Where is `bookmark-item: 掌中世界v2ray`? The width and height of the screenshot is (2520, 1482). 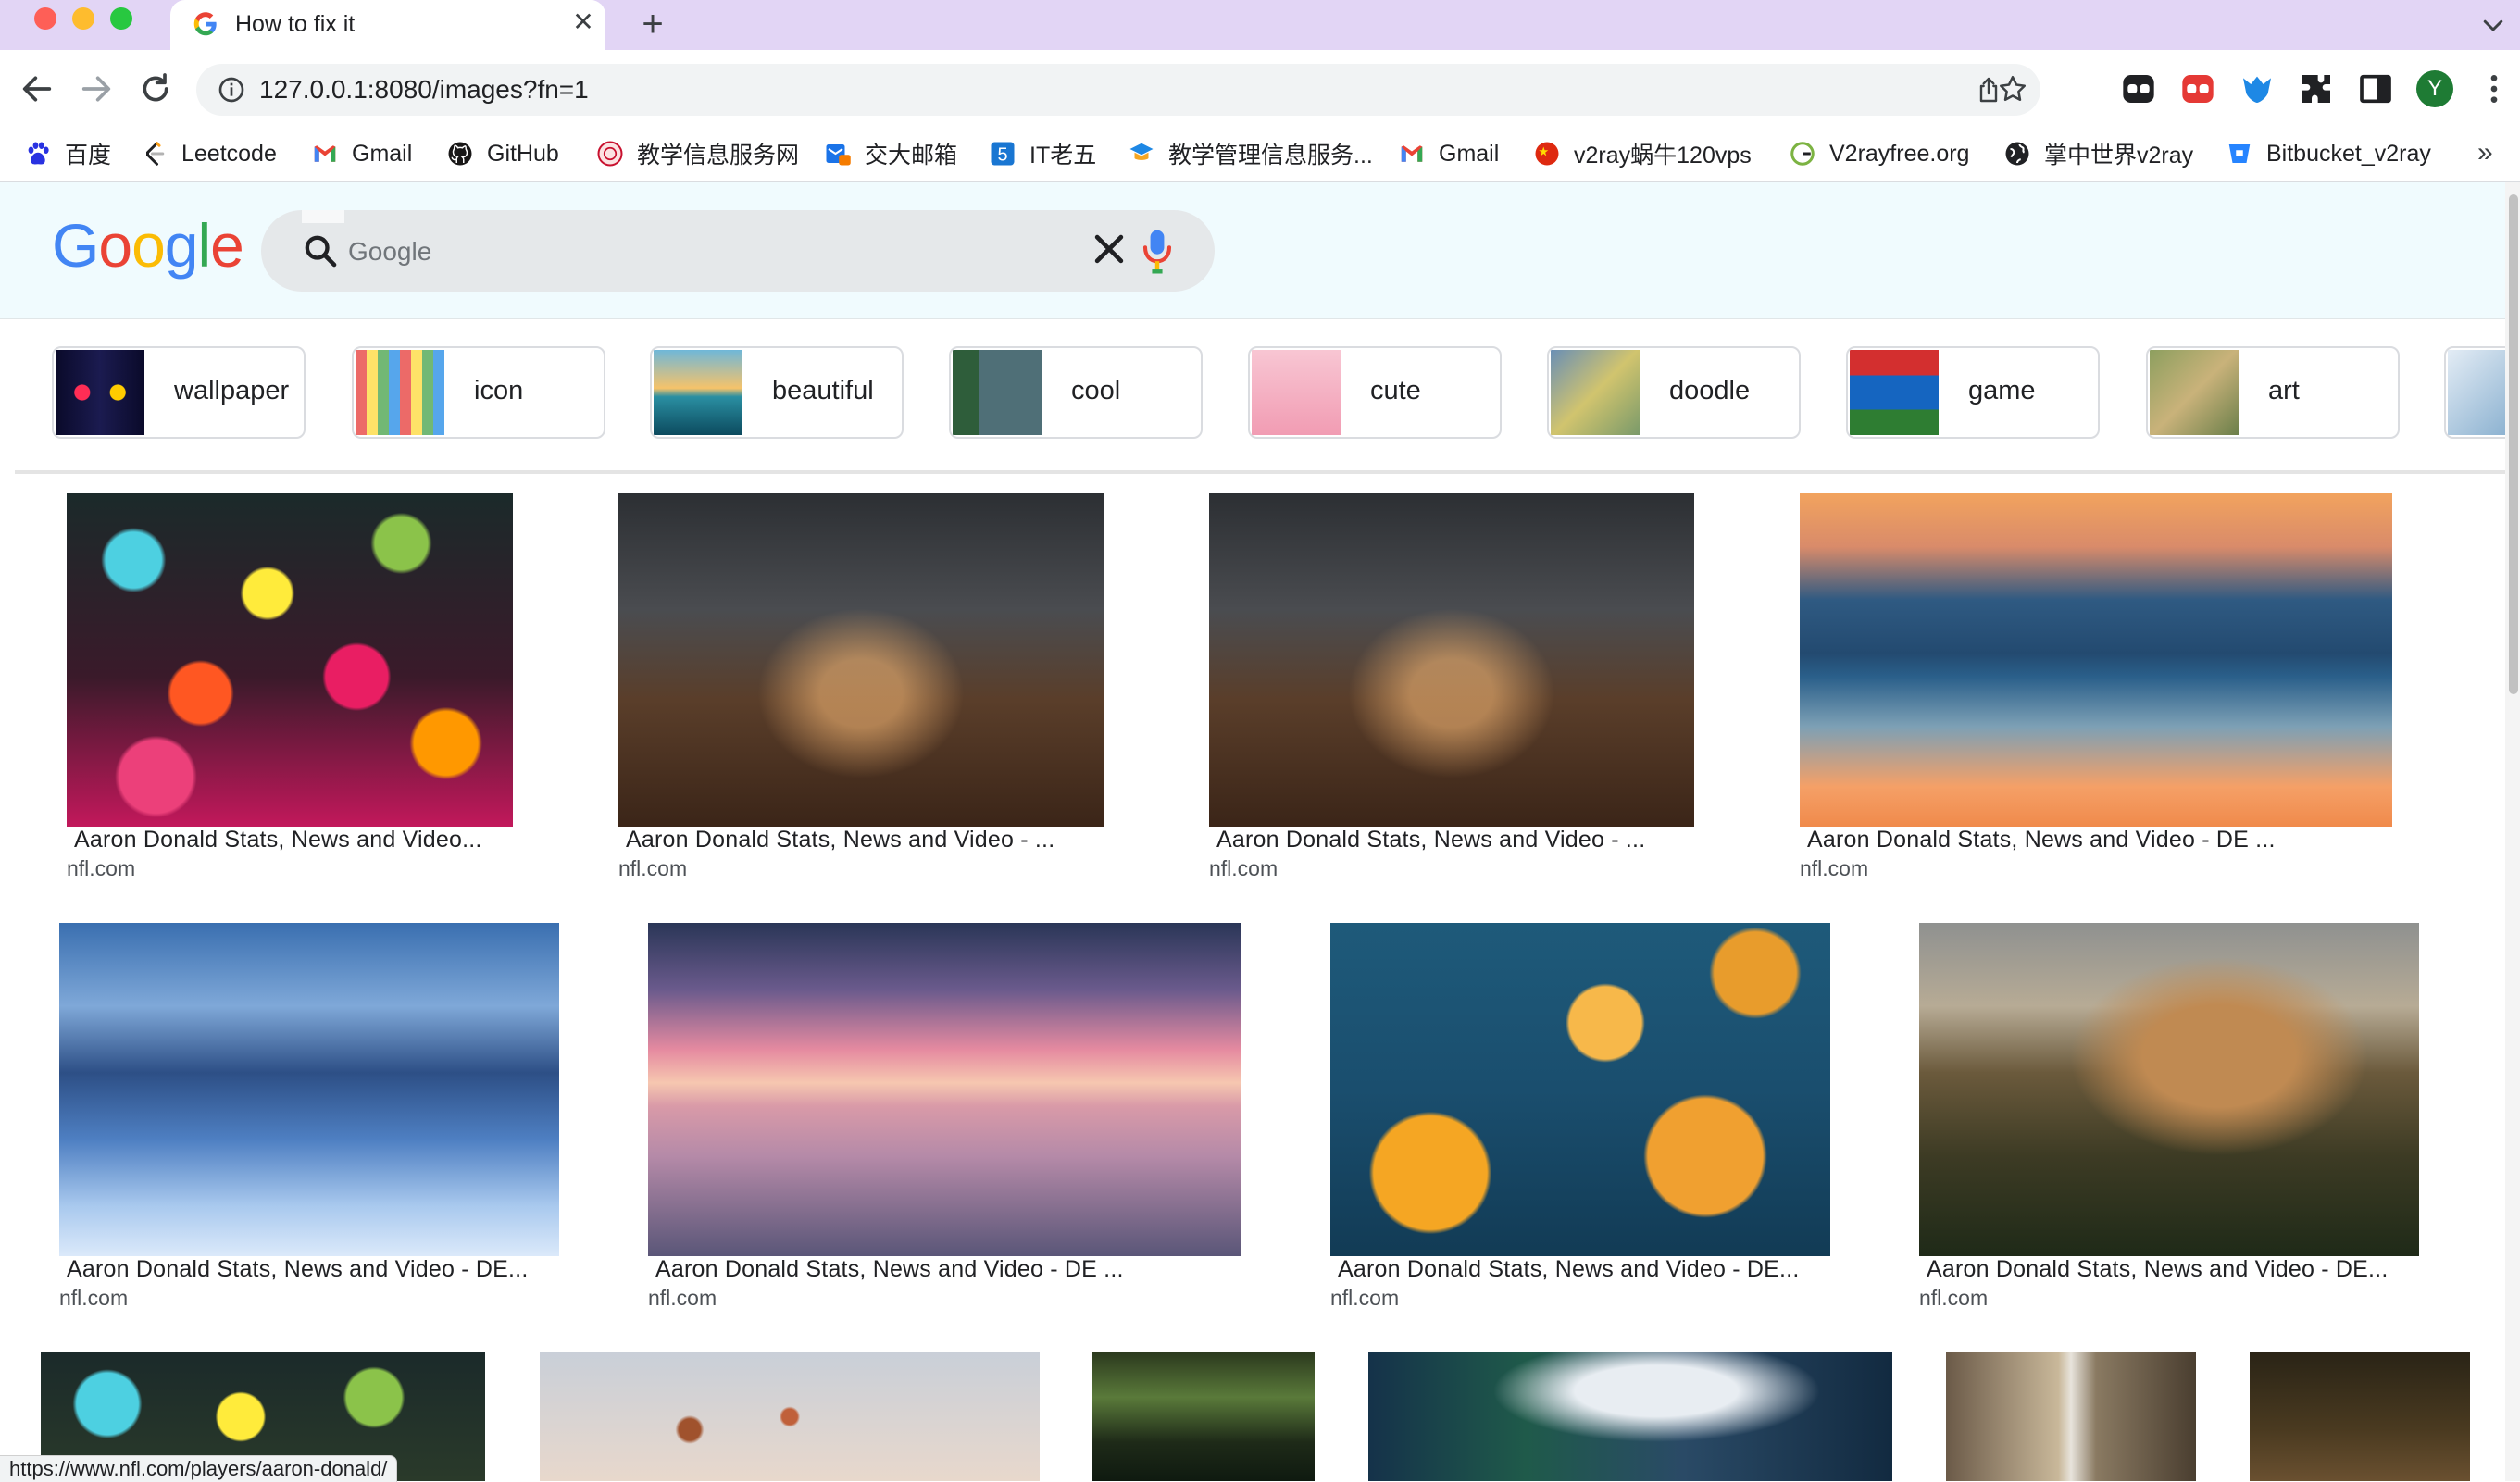
bookmark-item: 掌中世界v2ray is located at coordinates (2098, 153).